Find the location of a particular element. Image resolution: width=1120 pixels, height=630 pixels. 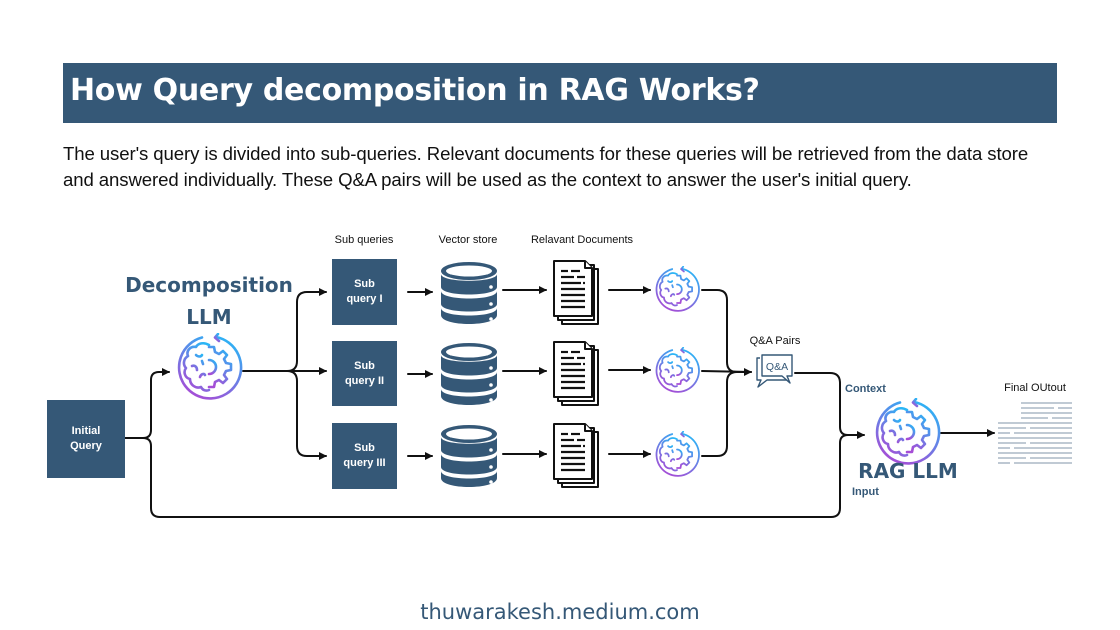

sub-query-1-line1: Sub is located at coordinates (364, 284).